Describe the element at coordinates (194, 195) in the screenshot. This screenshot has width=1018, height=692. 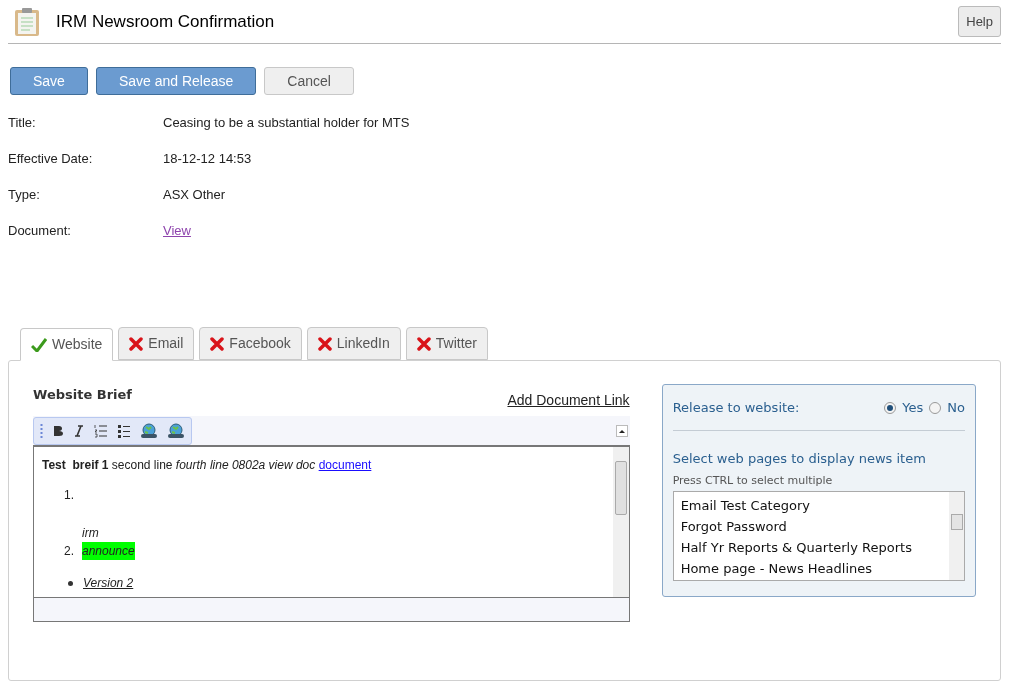
I see `field-value: ASX Other` at that location.